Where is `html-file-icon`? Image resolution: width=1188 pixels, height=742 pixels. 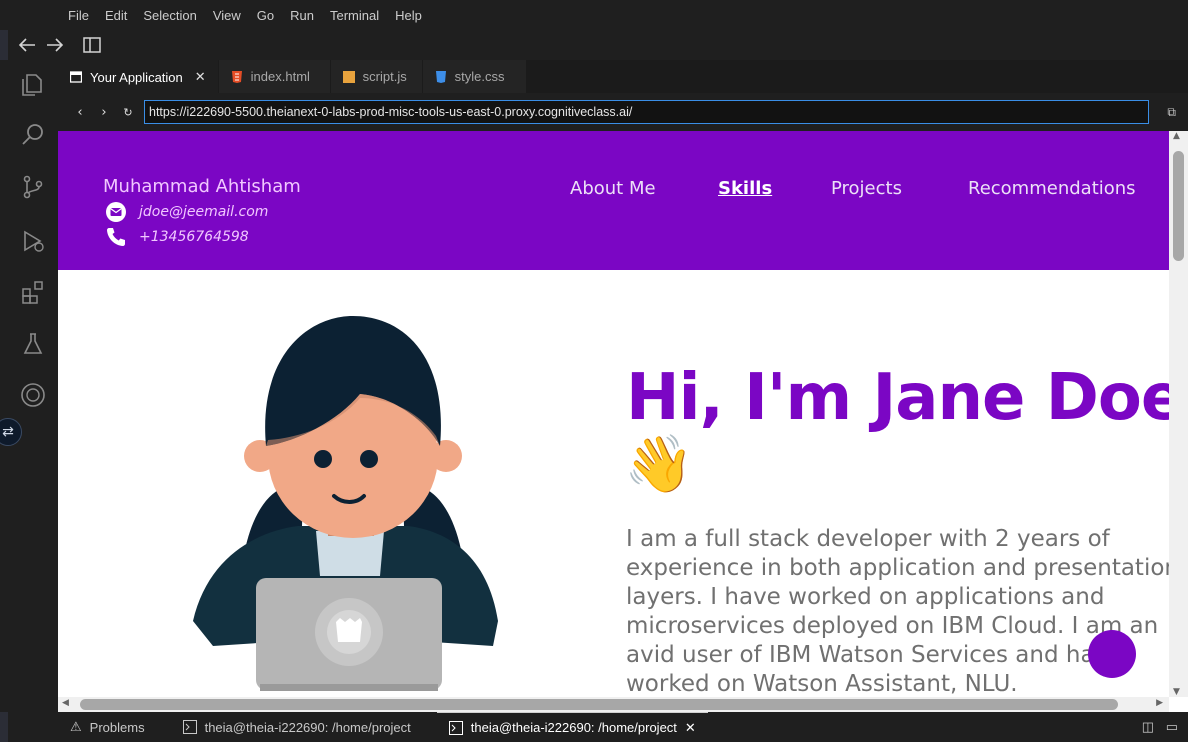 html-file-icon is located at coordinates (236, 76).